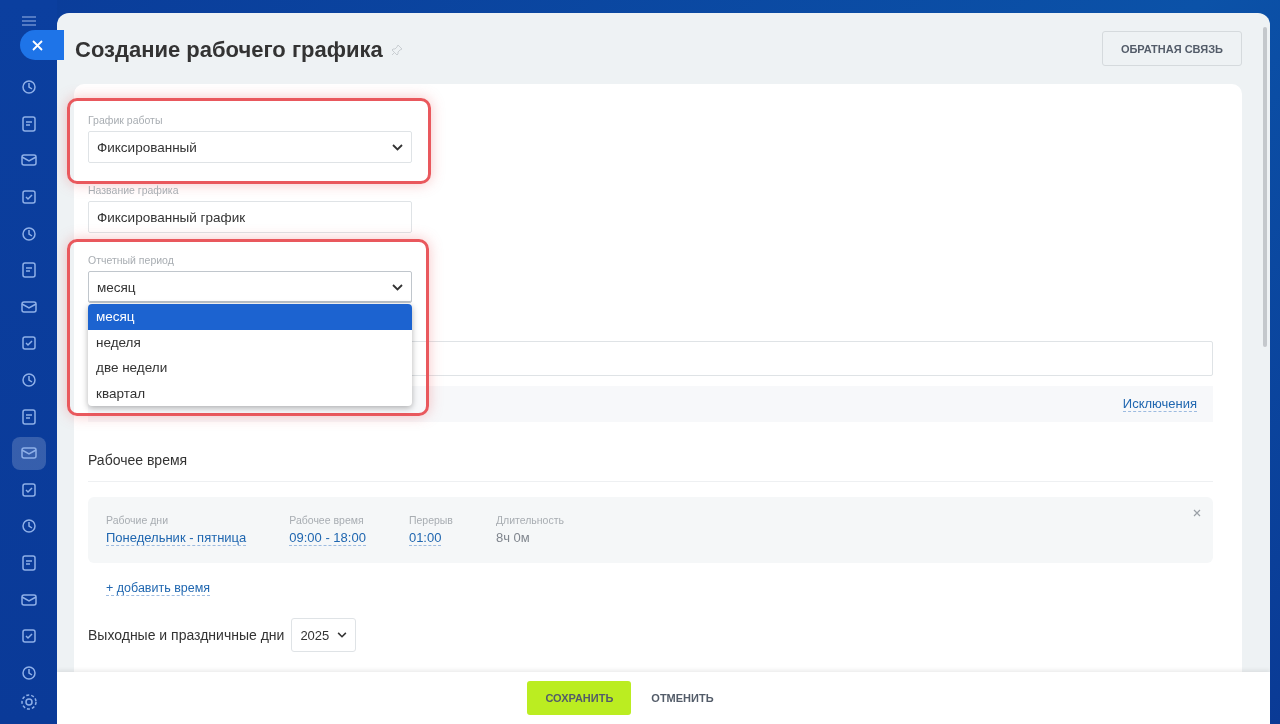  I want to click on page-title: Создание рабочего графика, so click(229, 50).